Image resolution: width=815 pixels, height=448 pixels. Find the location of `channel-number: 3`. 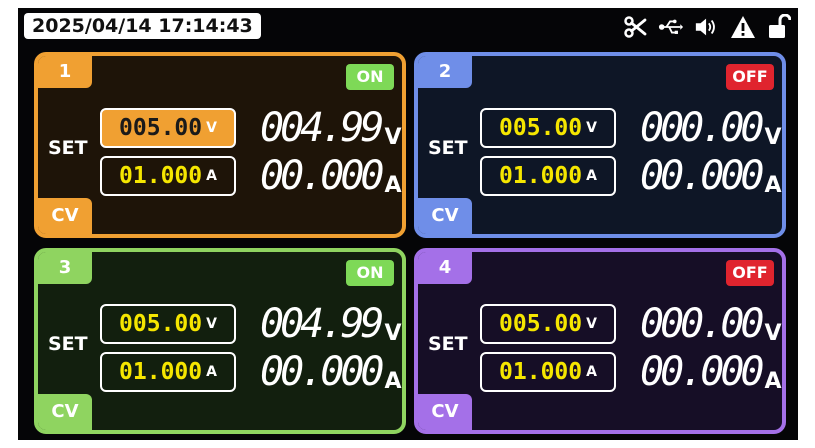

channel-number: 3 is located at coordinates (65, 268).